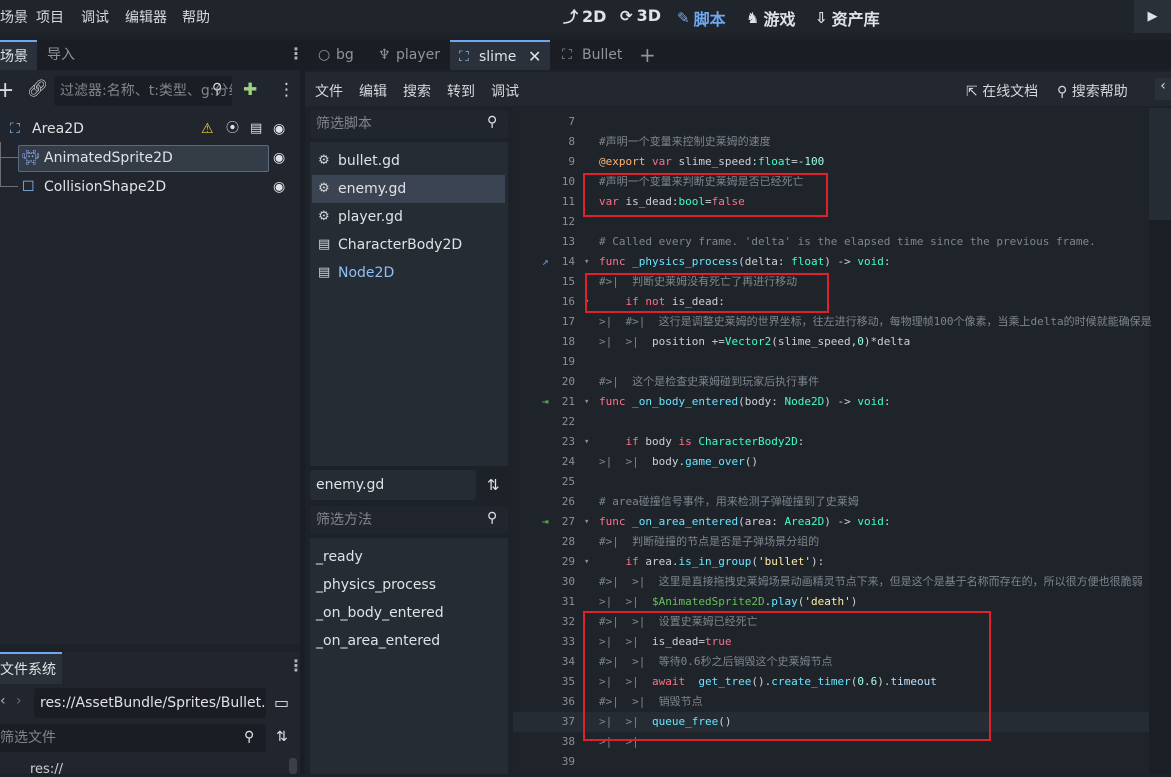 Image resolution: width=1171 pixels, height=777 pixels. I want to click on code-text: #>| 判断碰撞的节点是否是子弹场景分组的, so click(709, 542).